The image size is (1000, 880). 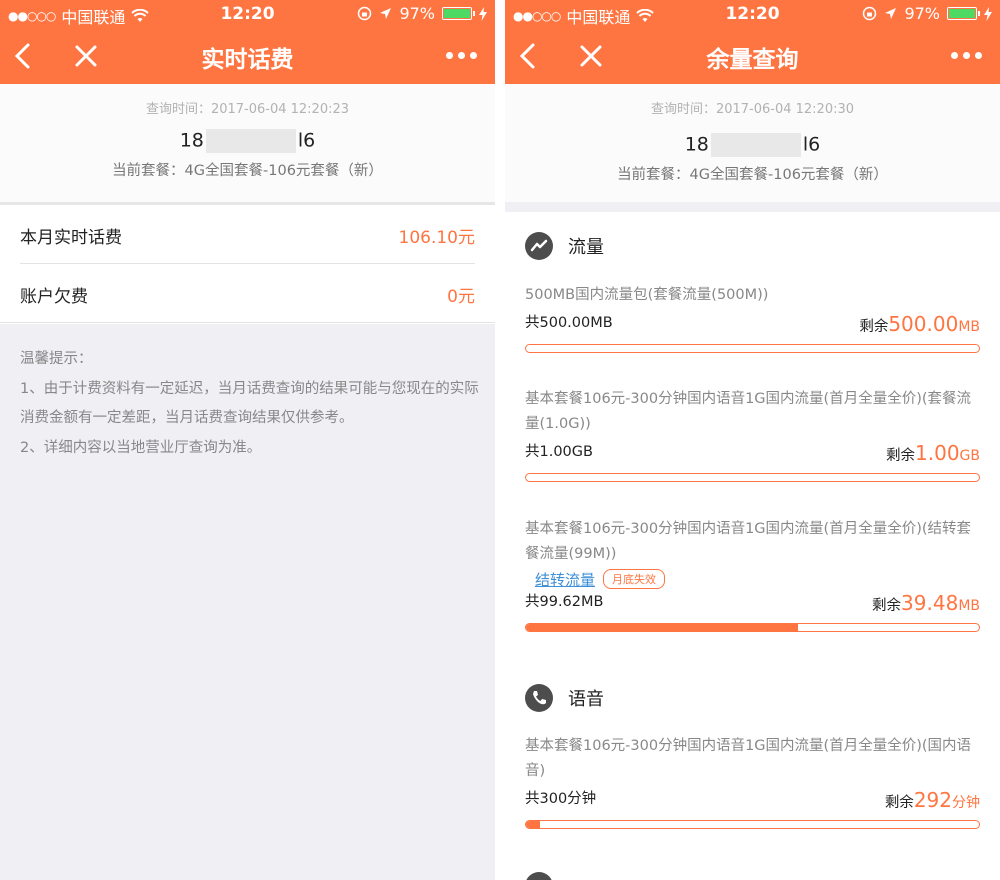 I want to click on package-total: 共1.00GB, so click(x=559, y=452).